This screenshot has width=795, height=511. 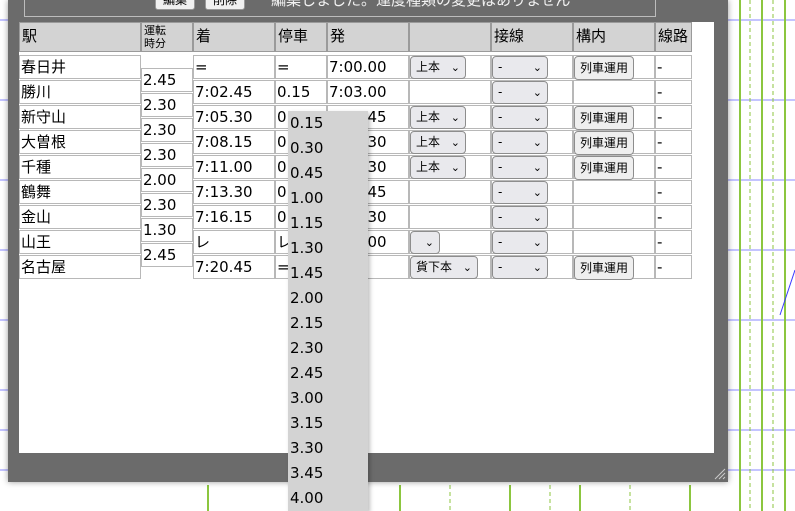 I want to click on station-cell: 新守山, so click(x=80, y=117).